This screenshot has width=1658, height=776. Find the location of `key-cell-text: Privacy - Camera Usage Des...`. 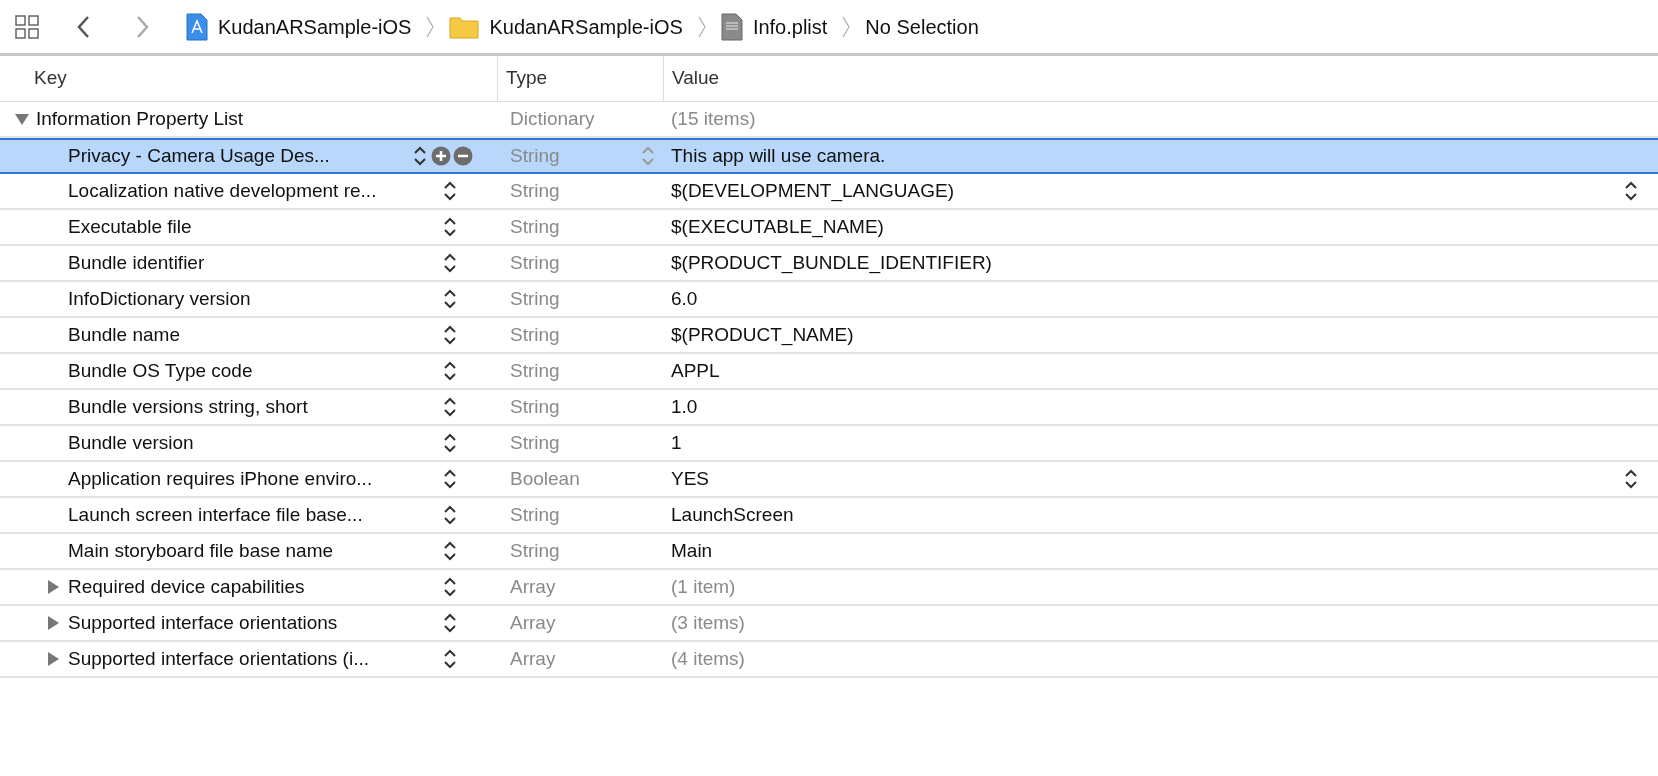

key-cell-text: Privacy - Camera Usage Des... is located at coordinates (199, 155).